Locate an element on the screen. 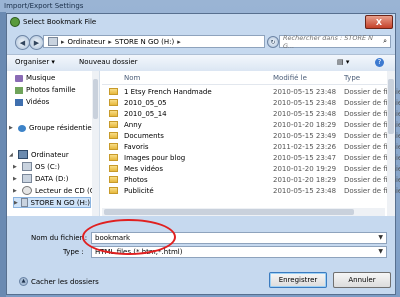  column-modified: Modifié le is located at coordinates (290, 78).